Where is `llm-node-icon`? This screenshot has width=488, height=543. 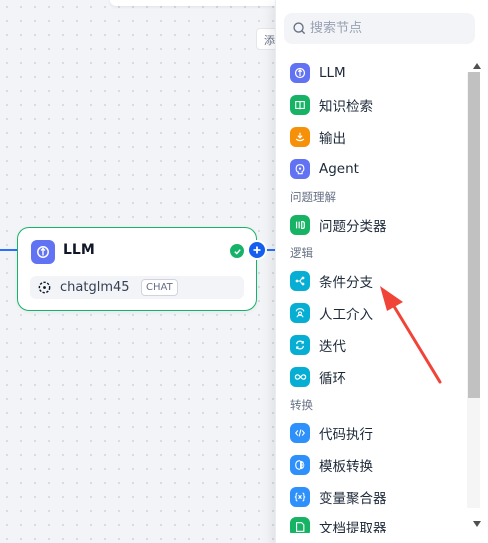 llm-node-icon is located at coordinates (43, 252).